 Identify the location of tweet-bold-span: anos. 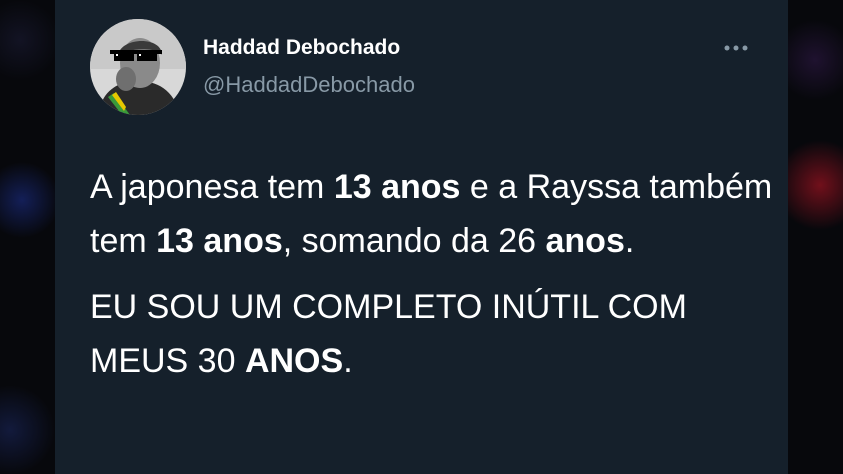
(585, 241).